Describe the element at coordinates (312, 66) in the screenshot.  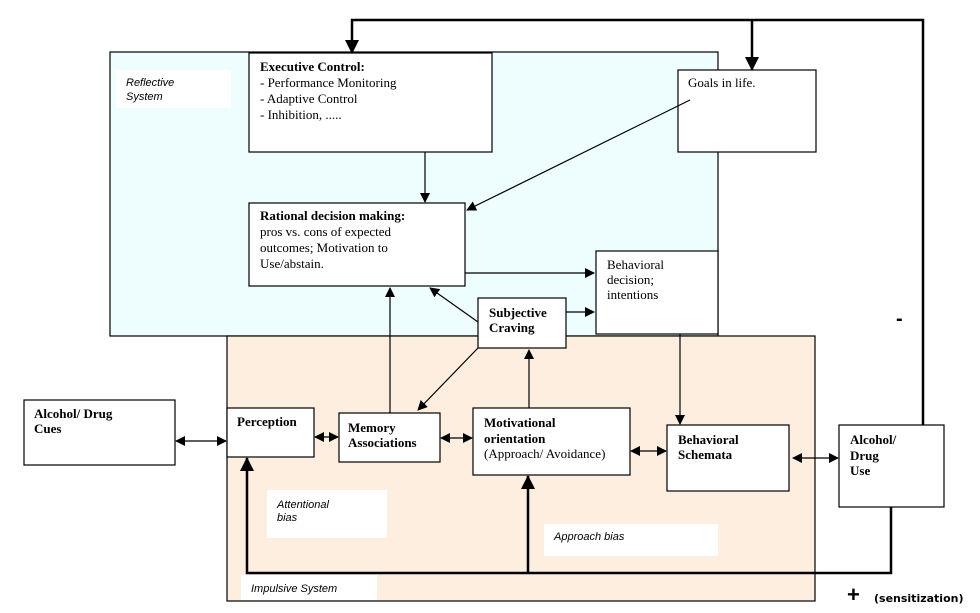
I see `executive-title: Executive Control:` at that location.